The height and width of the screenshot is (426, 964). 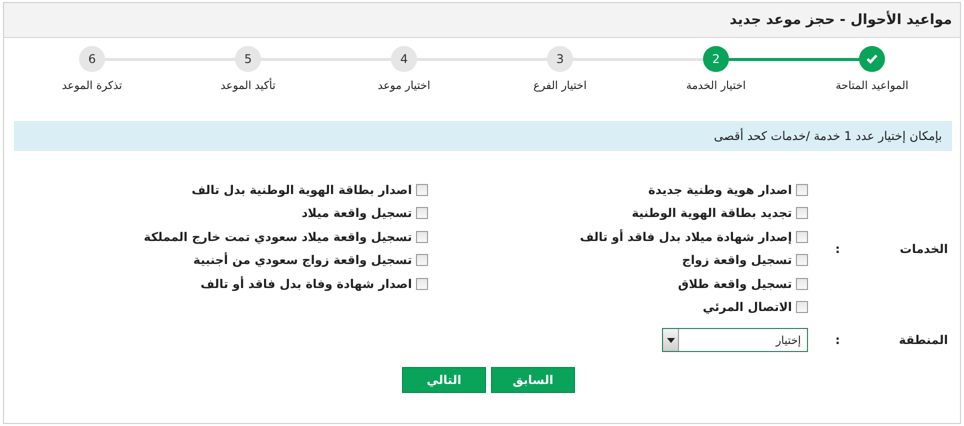 What do you see at coordinates (716, 59) in the screenshot?
I see `step-number: 2` at bounding box center [716, 59].